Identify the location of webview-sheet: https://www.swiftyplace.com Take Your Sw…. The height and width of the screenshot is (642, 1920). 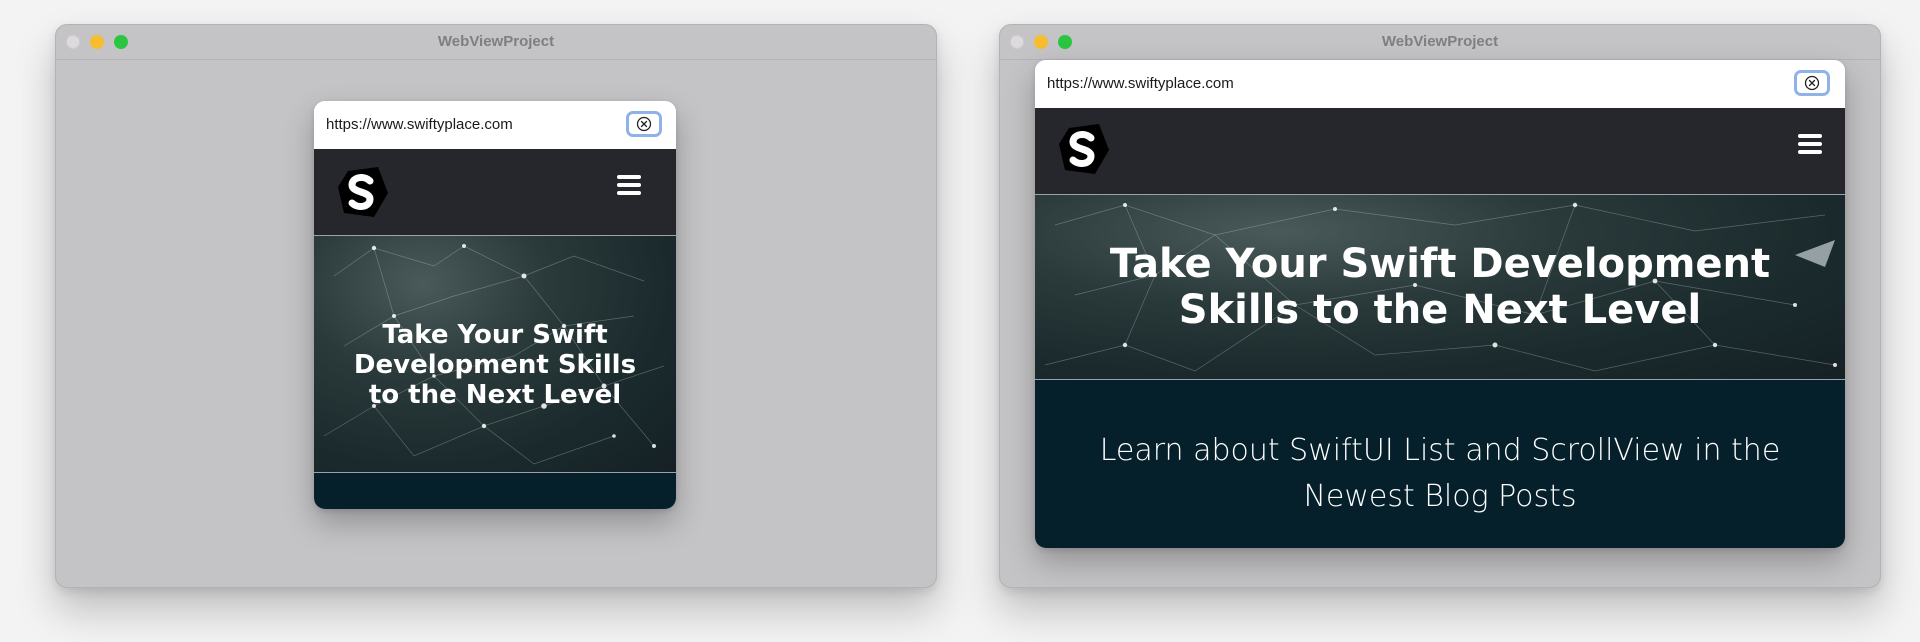
(495, 305).